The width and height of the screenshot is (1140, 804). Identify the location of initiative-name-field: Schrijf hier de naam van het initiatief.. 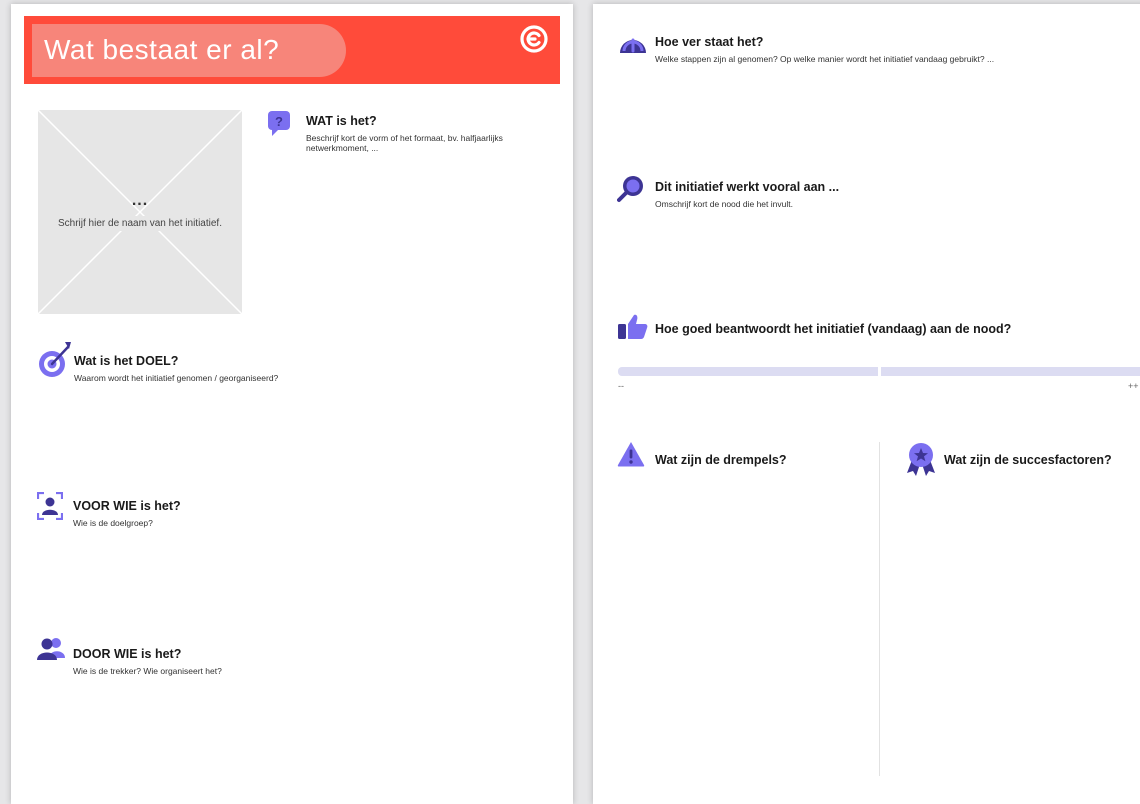
(140, 223).